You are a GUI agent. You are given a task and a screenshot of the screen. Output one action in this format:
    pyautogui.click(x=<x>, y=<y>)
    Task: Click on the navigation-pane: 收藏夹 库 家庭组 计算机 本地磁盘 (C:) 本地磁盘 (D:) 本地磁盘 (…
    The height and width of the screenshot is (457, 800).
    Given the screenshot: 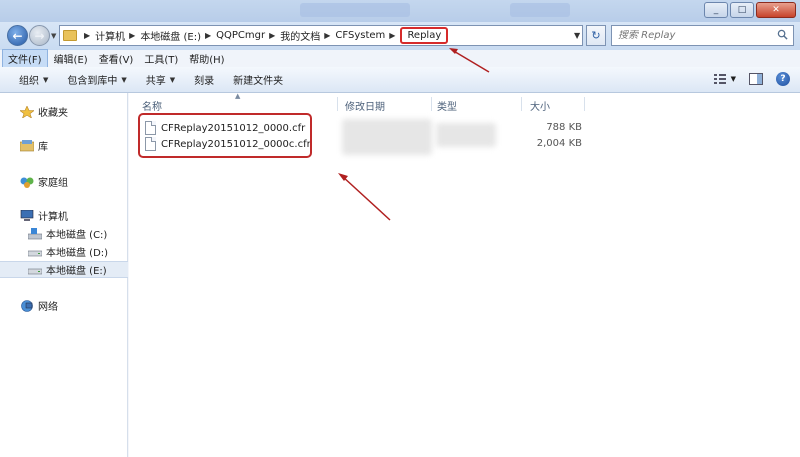 What is the action you would take?
    pyautogui.click(x=64, y=275)
    